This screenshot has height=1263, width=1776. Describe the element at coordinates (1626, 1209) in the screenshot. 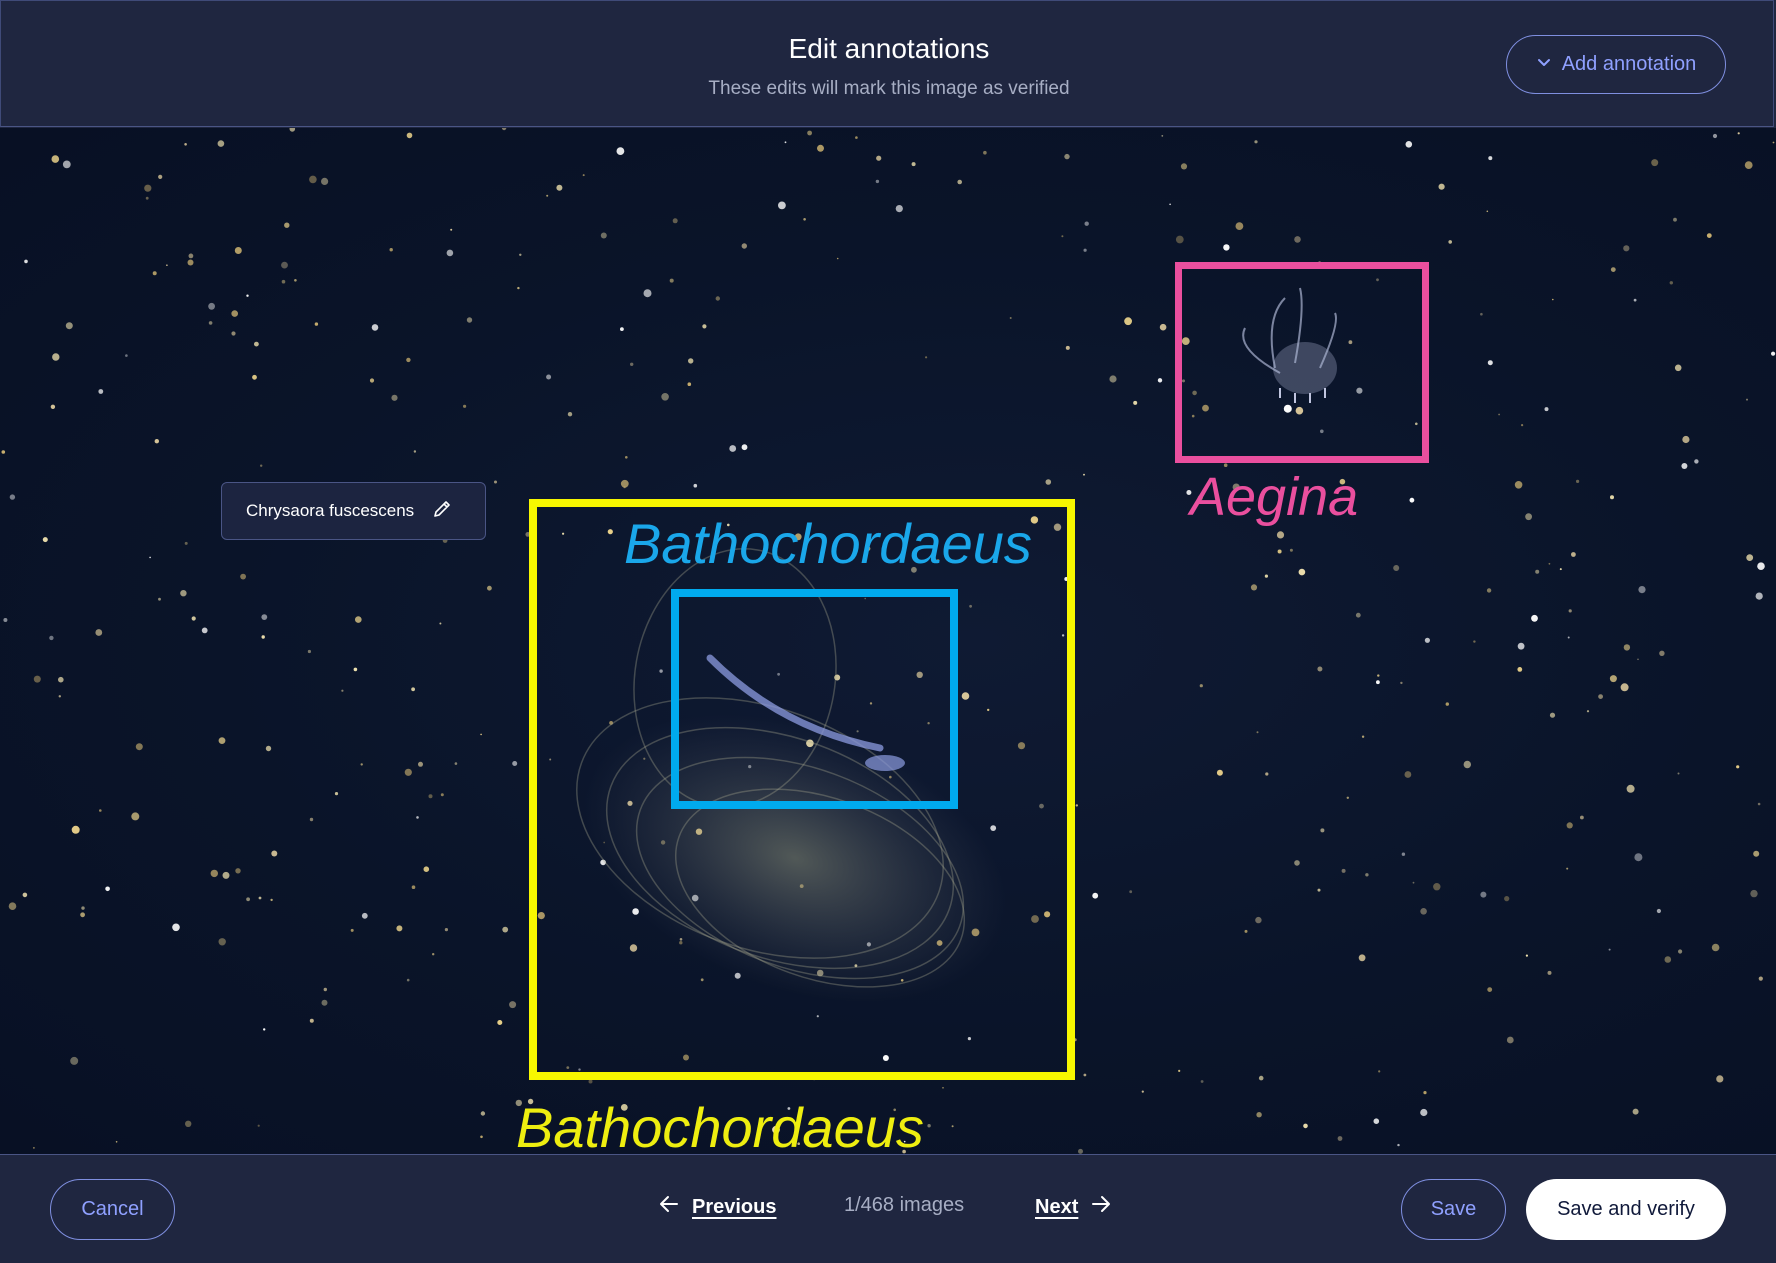

I see `save-and-verify-button: Save and verify` at that location.